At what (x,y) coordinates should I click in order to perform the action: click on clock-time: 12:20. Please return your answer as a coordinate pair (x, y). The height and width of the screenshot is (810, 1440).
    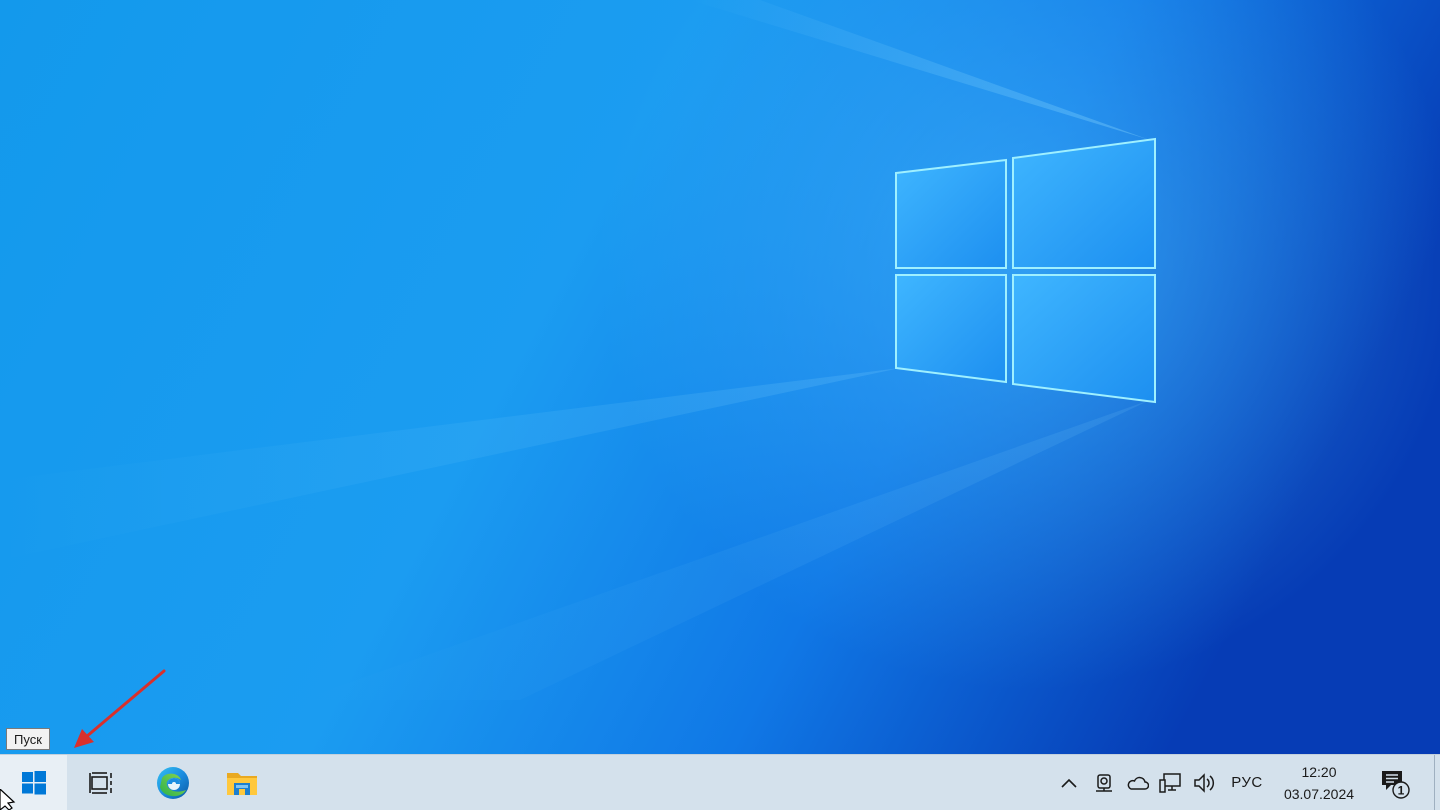
    Looking at the image, I should click on (1319, 771).